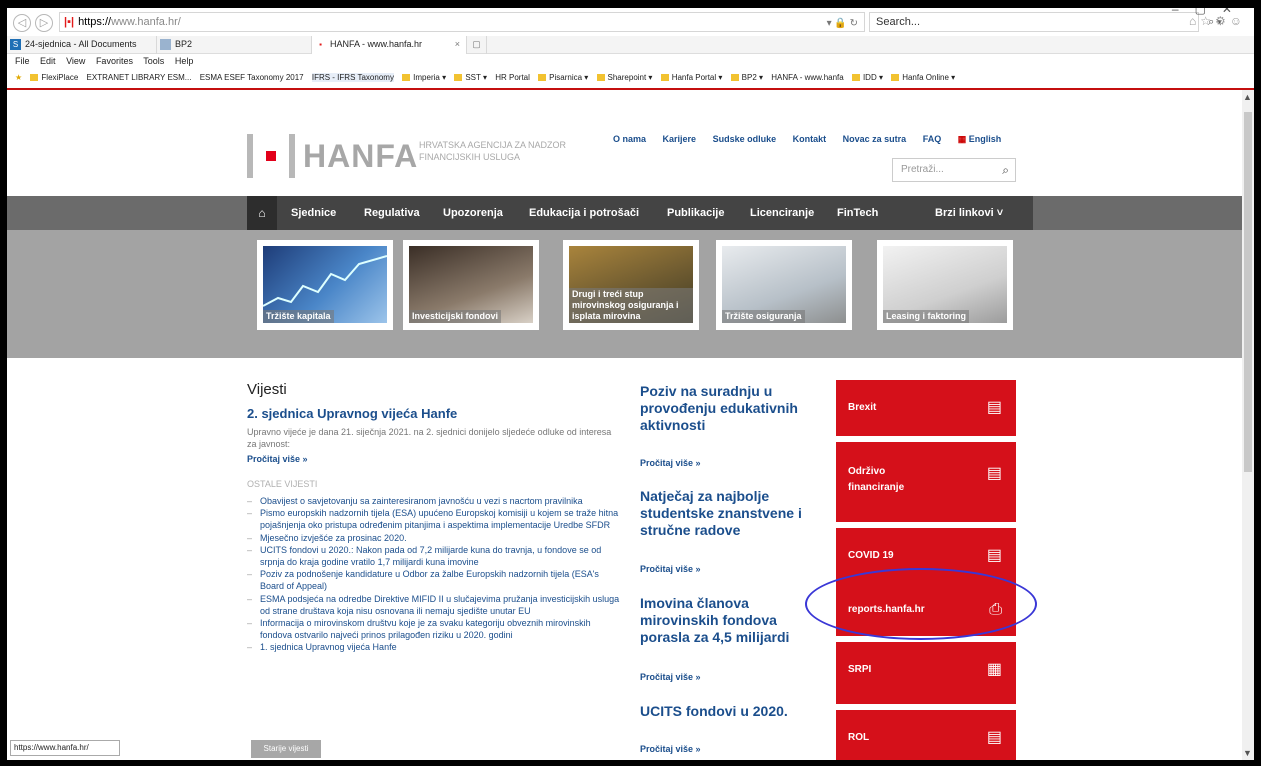 Image resolution: width=1261 pixels, height=766 pixels. I want to click on card-brexit: Brexit ▤, so click(926, 408).